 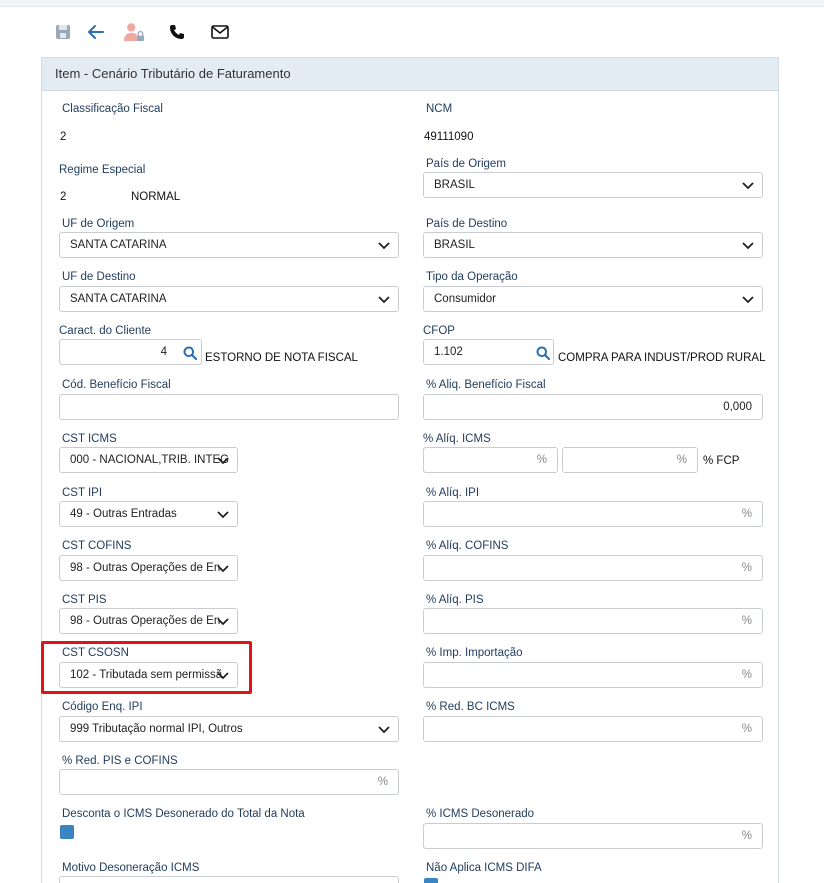 I want to click on cod-enq-ipi-select: 999 Tributação normal IPI, Outros, so click(x=229, y=729).